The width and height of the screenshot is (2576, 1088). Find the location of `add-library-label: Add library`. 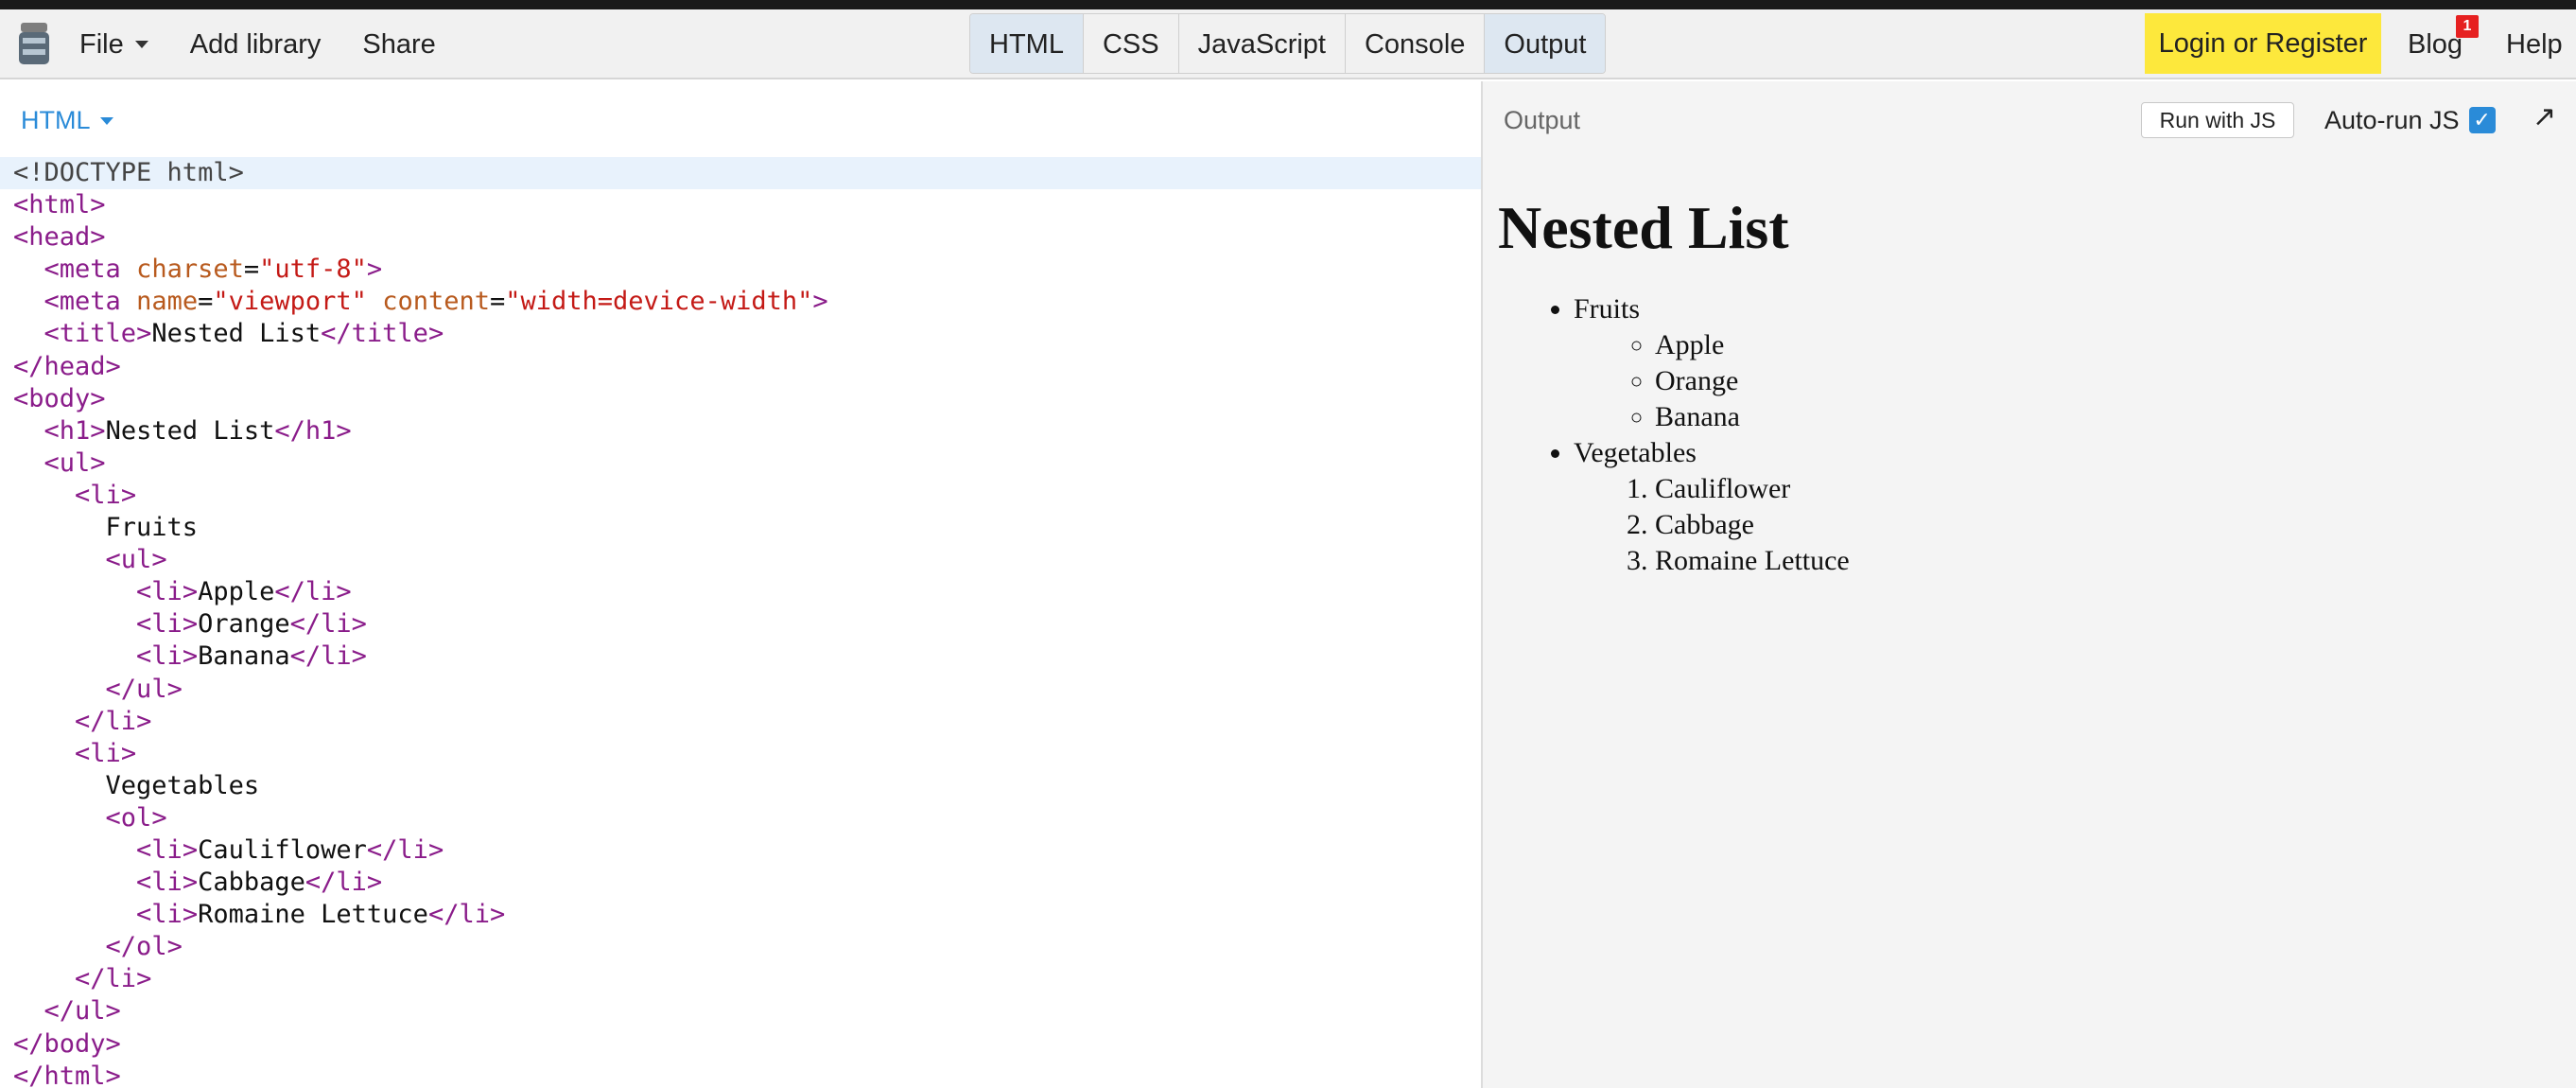

add-library-label: Add library is located at coordinates (255, 44).